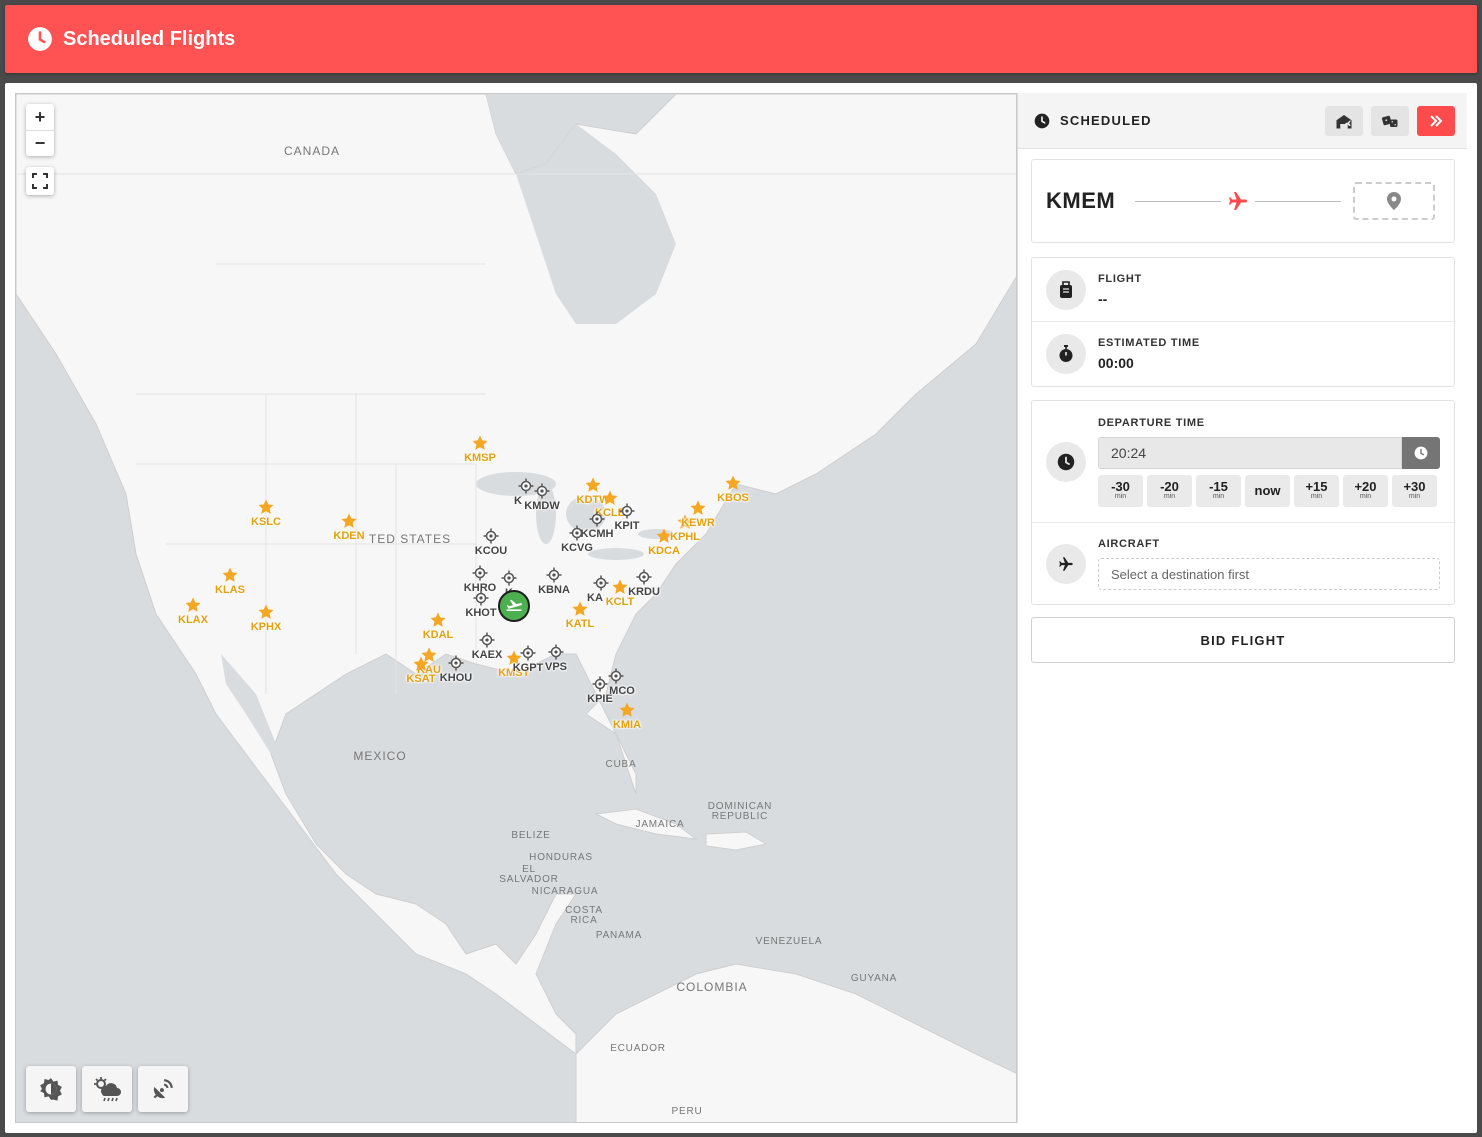 This screenshot has width=1482, height=1137. I want to click on label-guyana: GUYANA, so click(874, 978).